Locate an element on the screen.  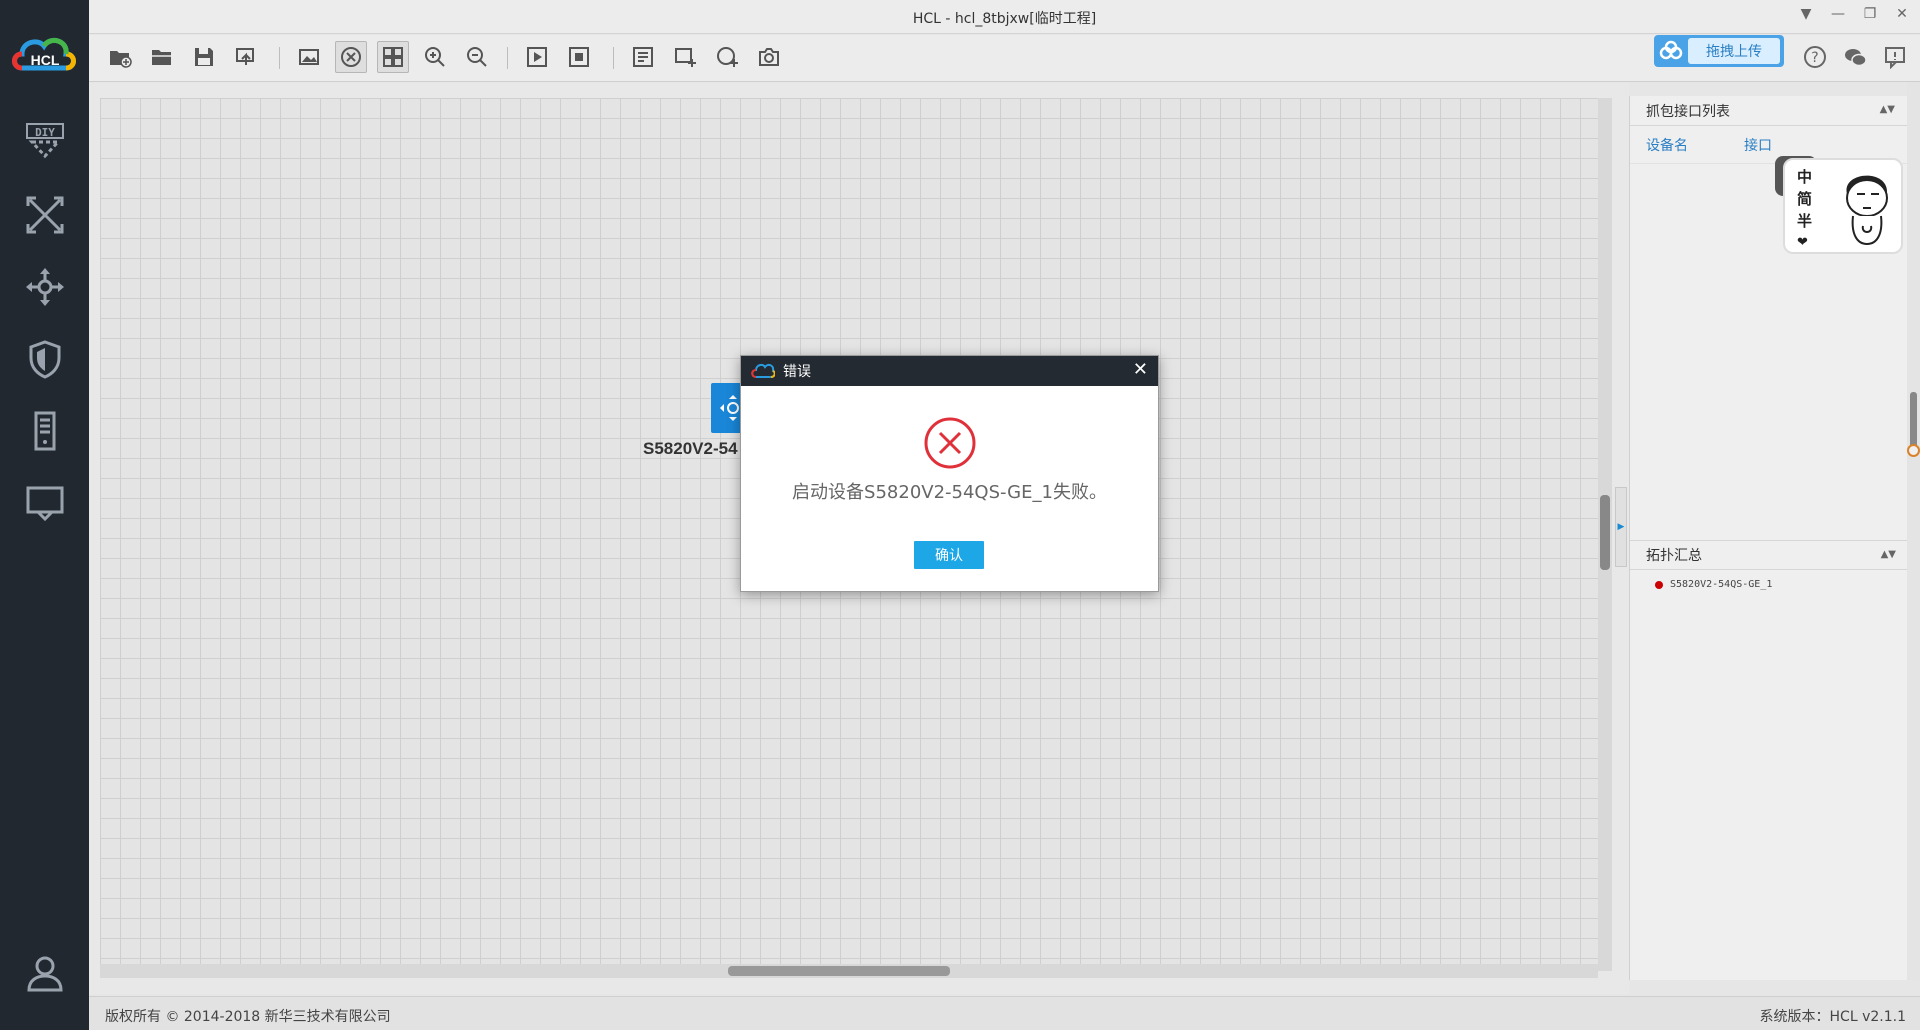
start-all-icon is located at coordinates (537, 57).